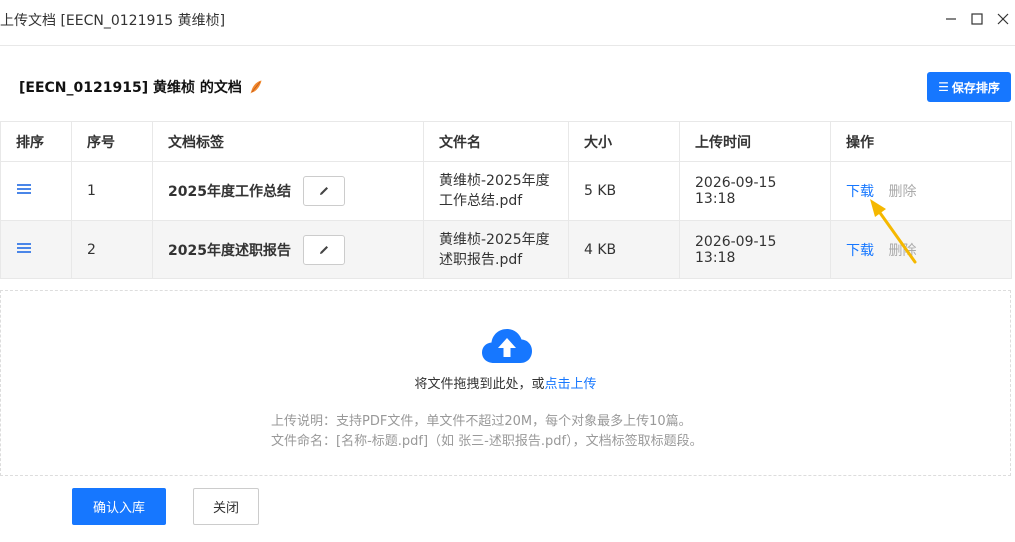 Image resolution: width=1015 pixels, height=542 pixels. What do you see at coordinates (507, 20) in the screenshot?
I see `window-titlebar: 上传文档 [EECN_0121915 黄维桢]` at bounding box center [507, 20].